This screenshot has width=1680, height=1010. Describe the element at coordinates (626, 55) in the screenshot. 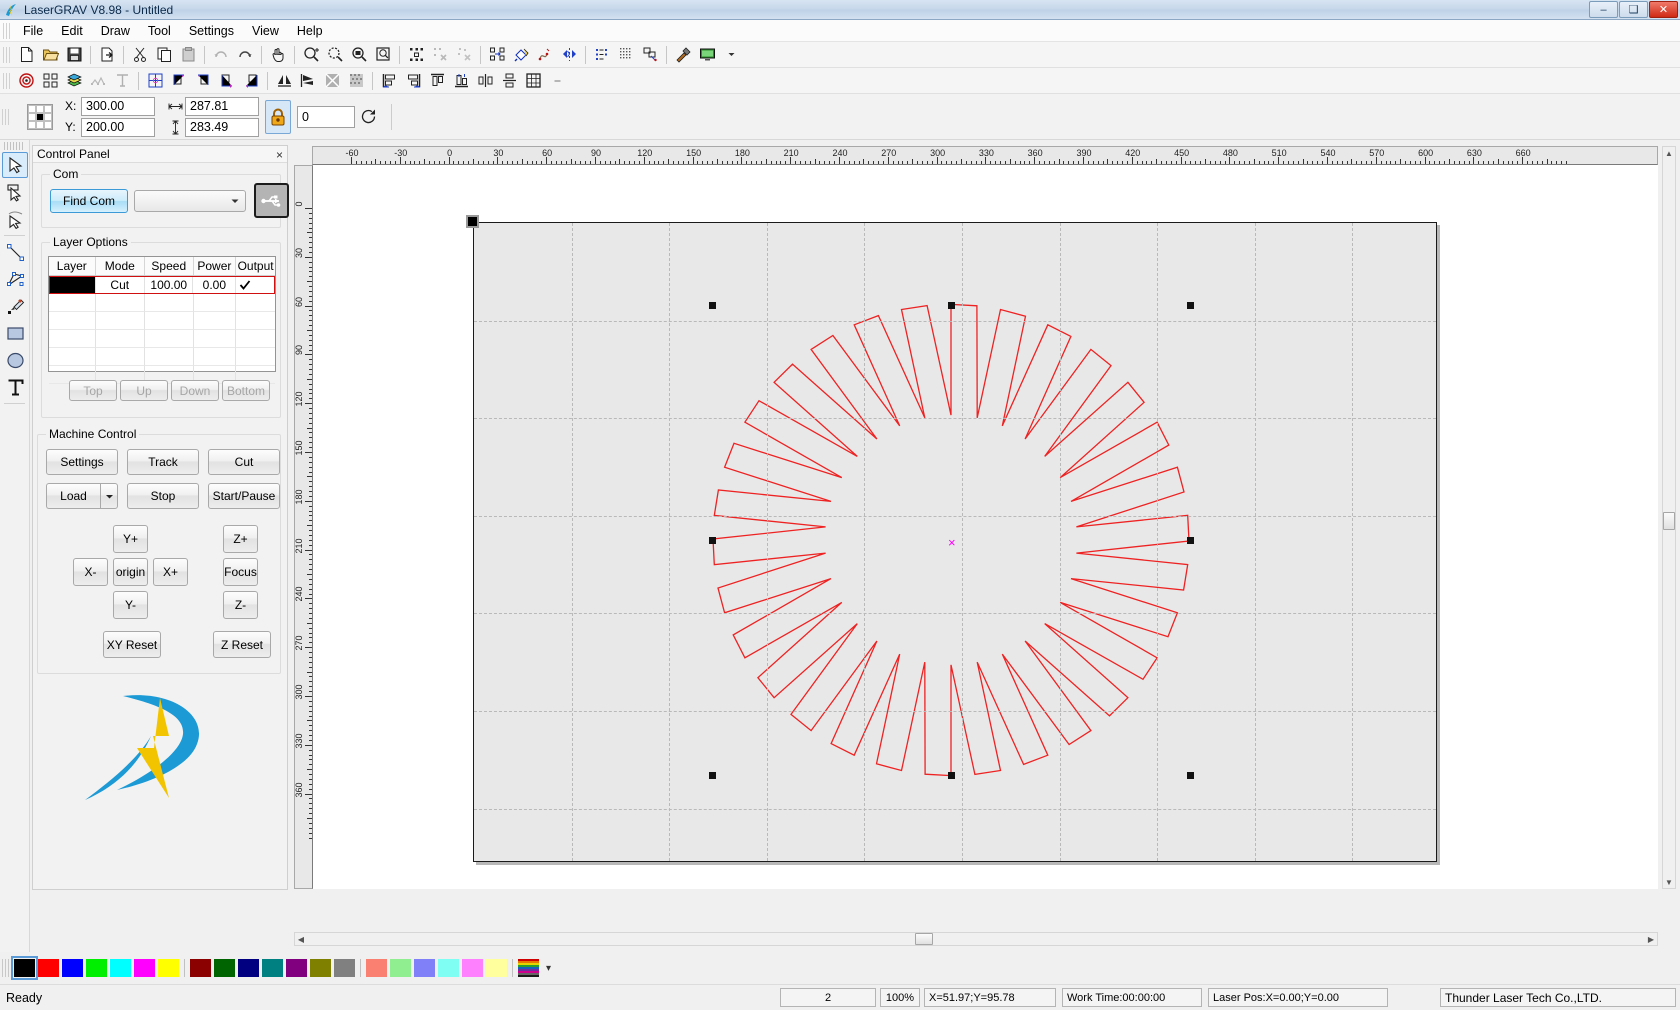

I see `dot-matrix-icon` at that location.